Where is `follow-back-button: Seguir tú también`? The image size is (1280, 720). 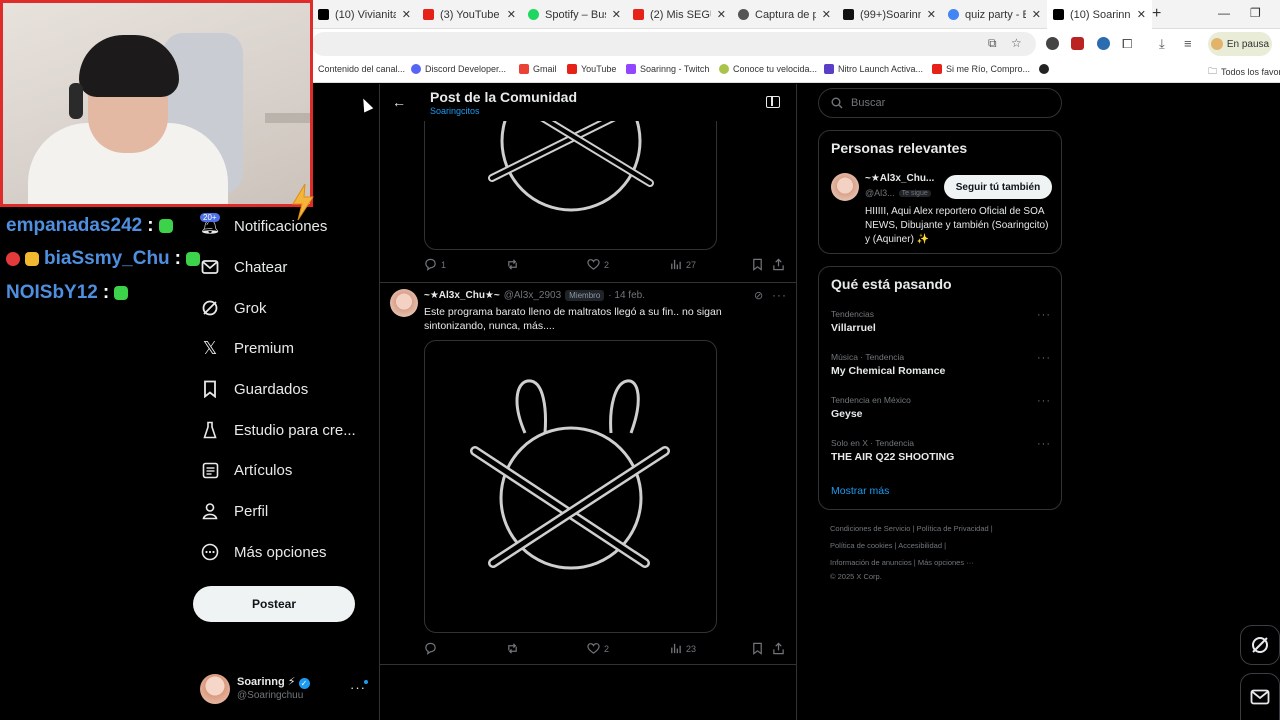 follow-back-button: Seguir tú también is located at coordinates (998, 187).